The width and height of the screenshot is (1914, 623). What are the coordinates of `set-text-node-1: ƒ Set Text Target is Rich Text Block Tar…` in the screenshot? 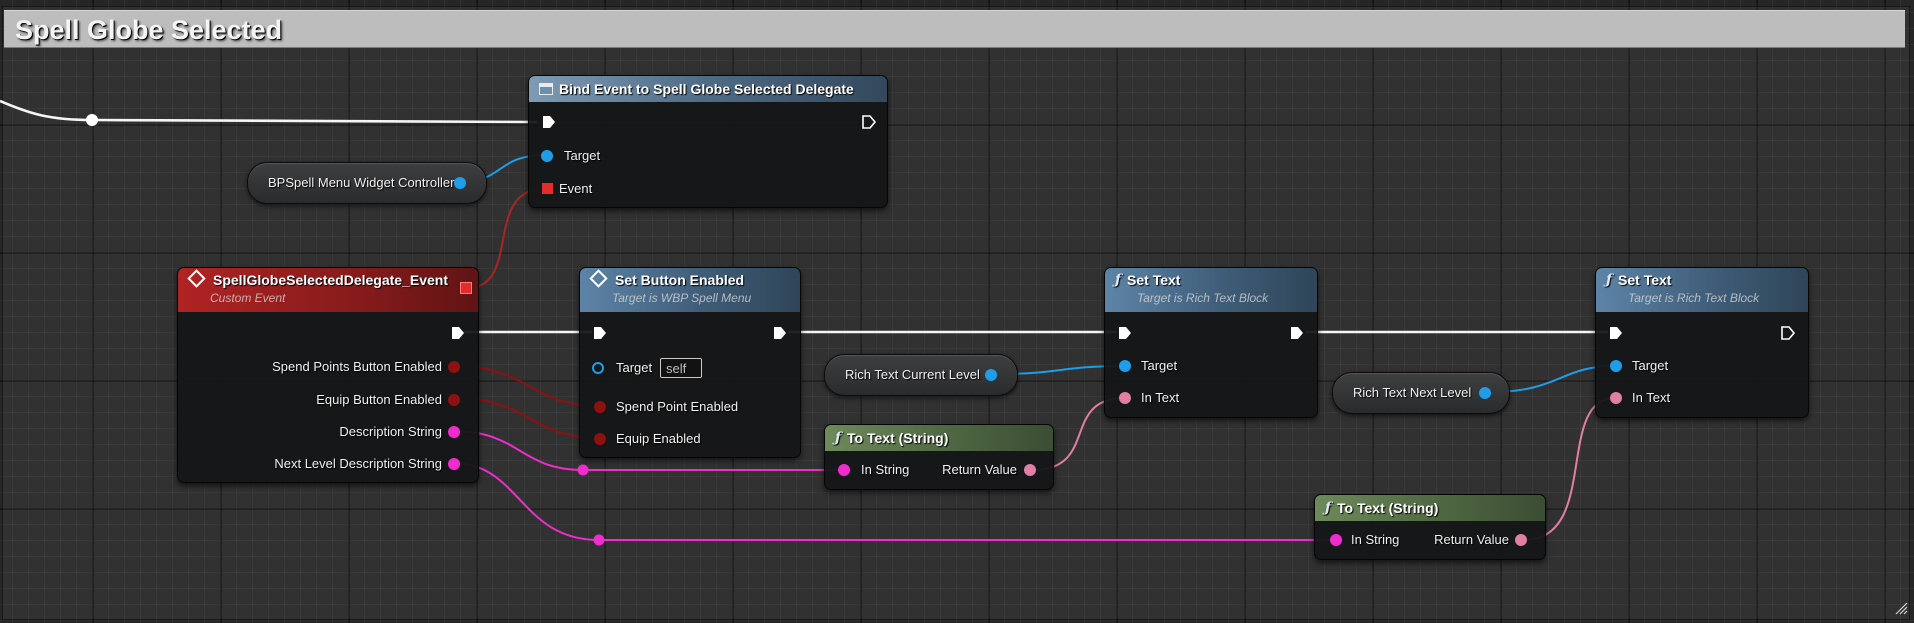 It's located at (1211, 342).